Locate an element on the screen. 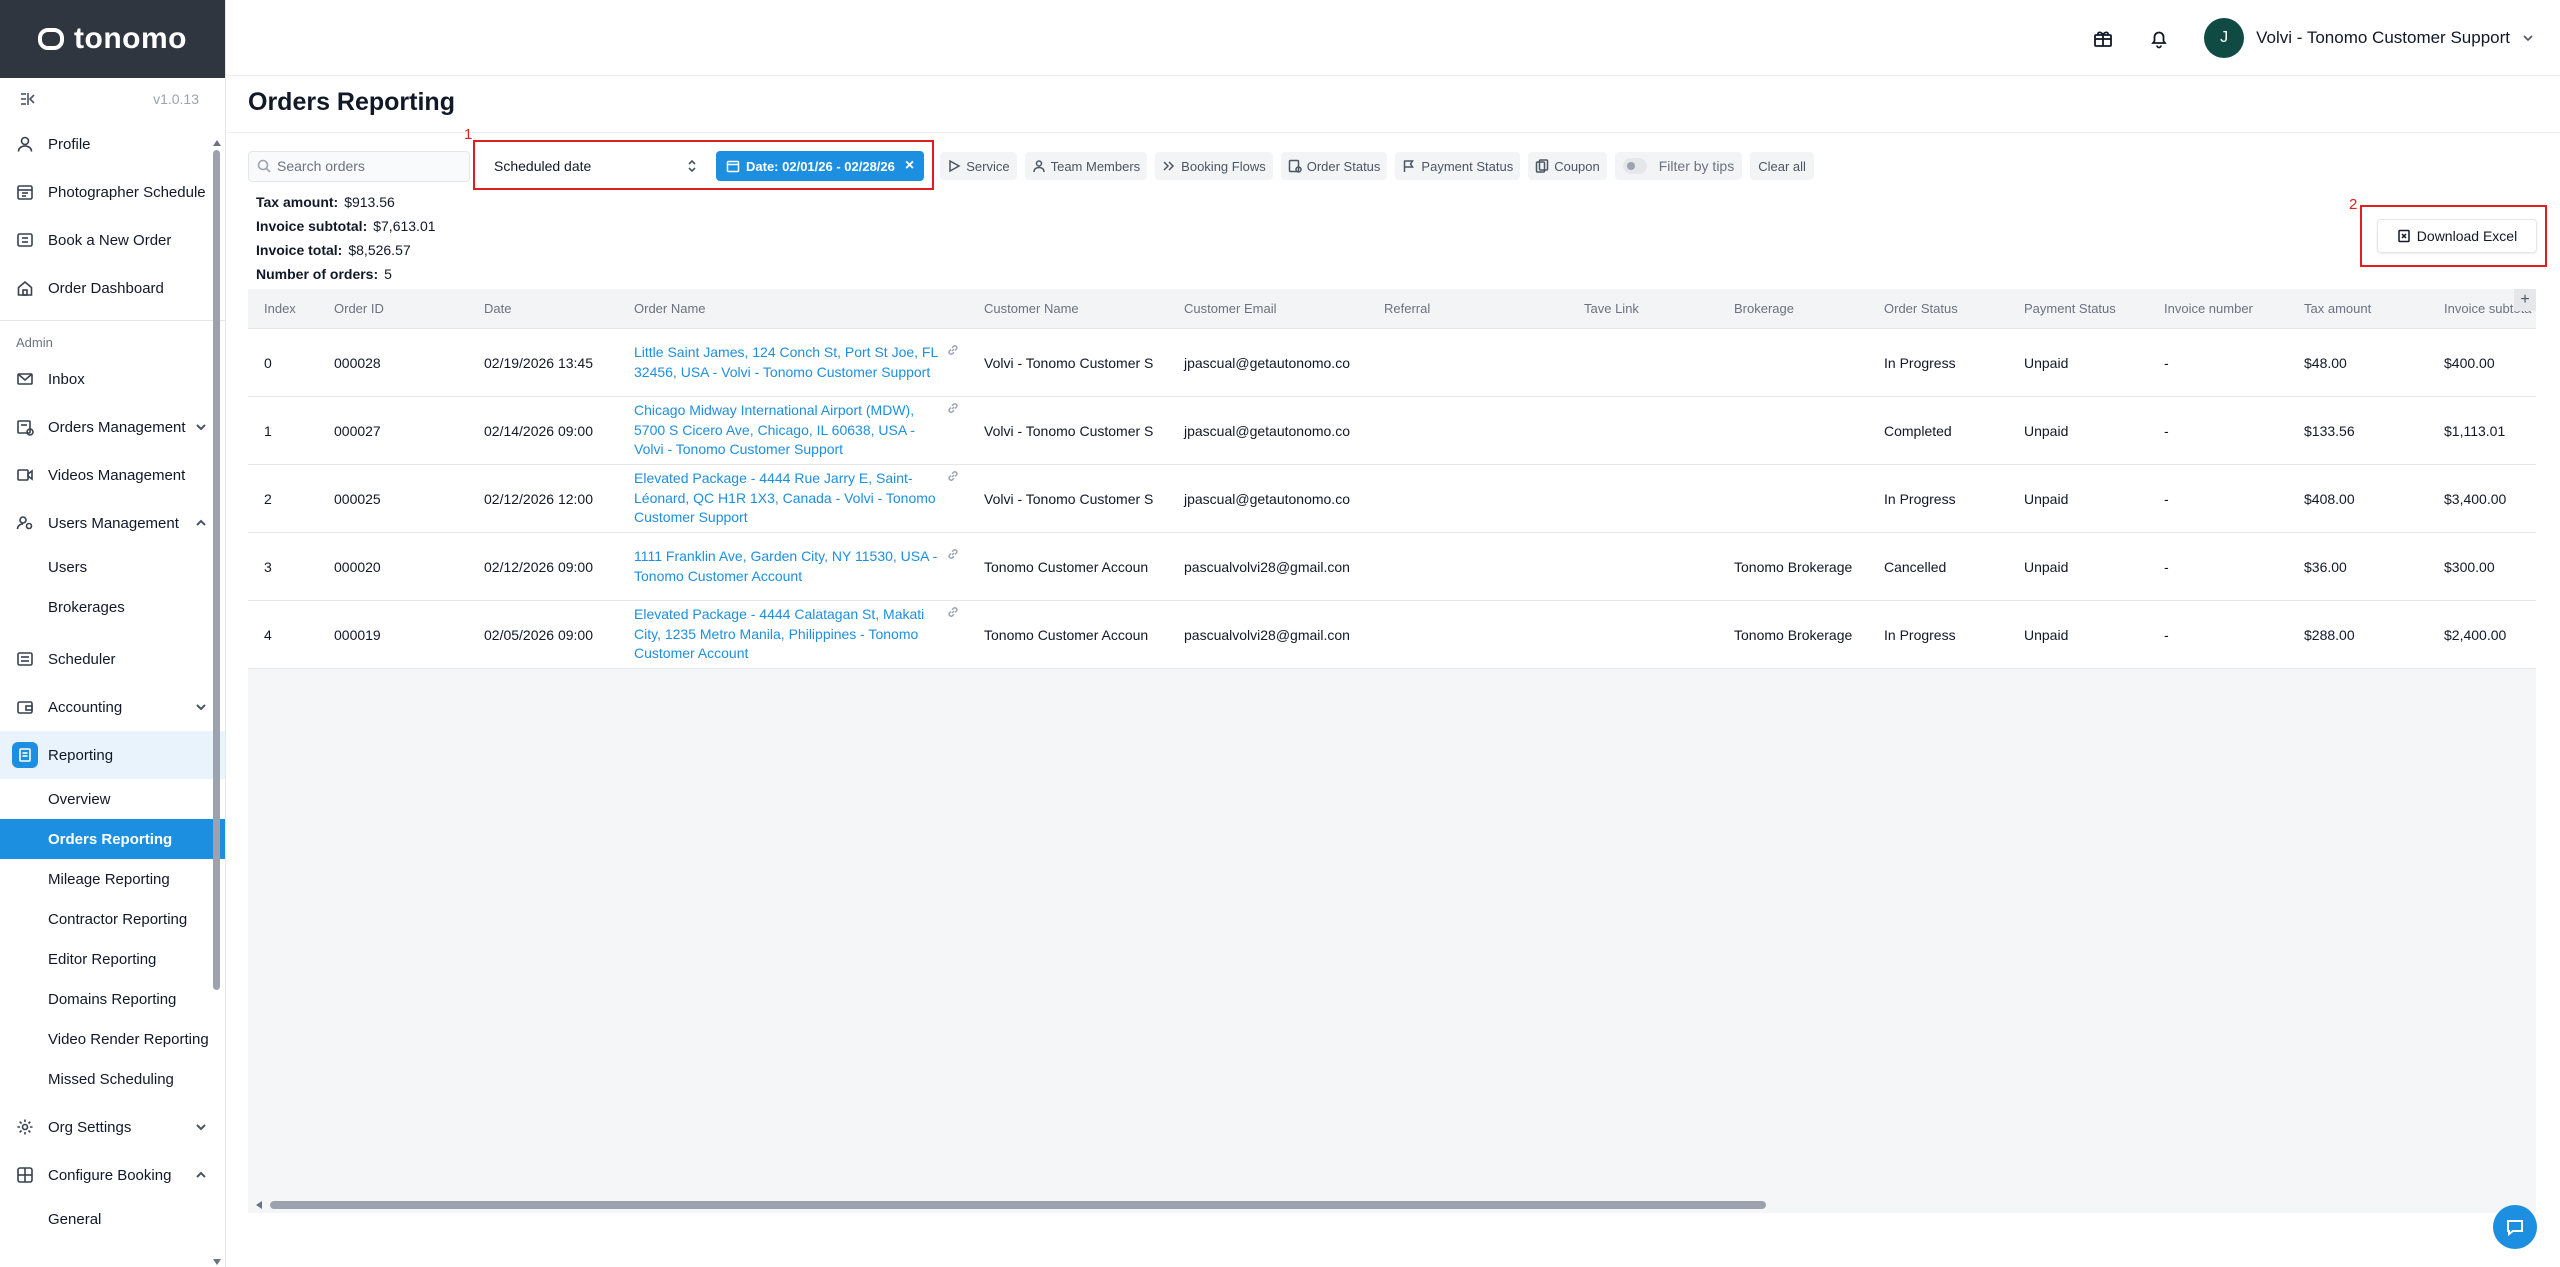 Image resolution: width=2560 pixels, height=1267 pixels. table-horizontal-scrollbar is located at coordinates (1392, 1205).